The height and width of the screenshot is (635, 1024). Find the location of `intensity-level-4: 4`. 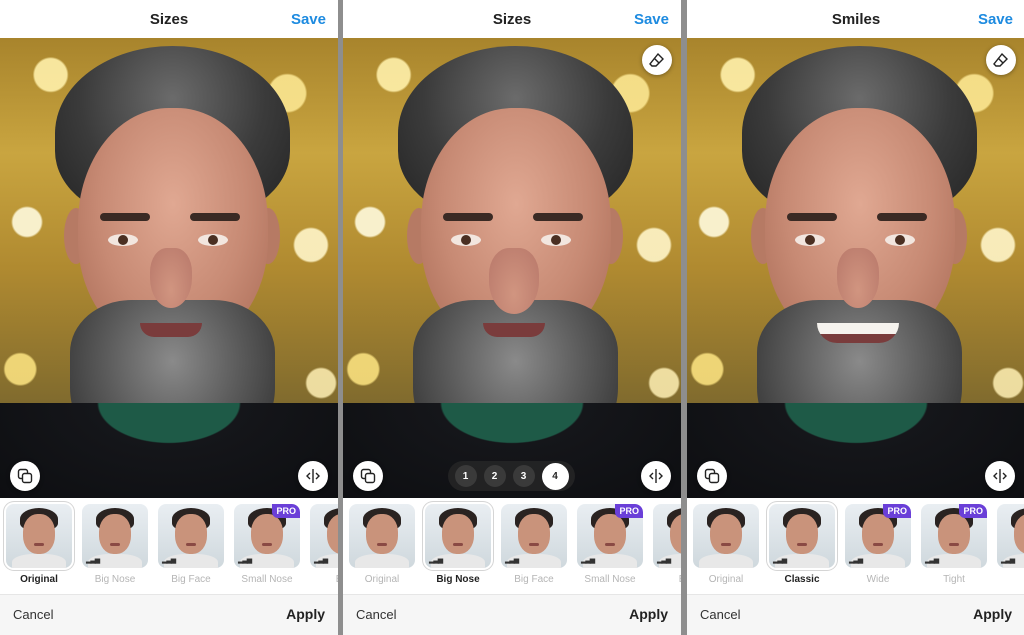

intensity-level-4: 4 is located at coordinates (555, 476).